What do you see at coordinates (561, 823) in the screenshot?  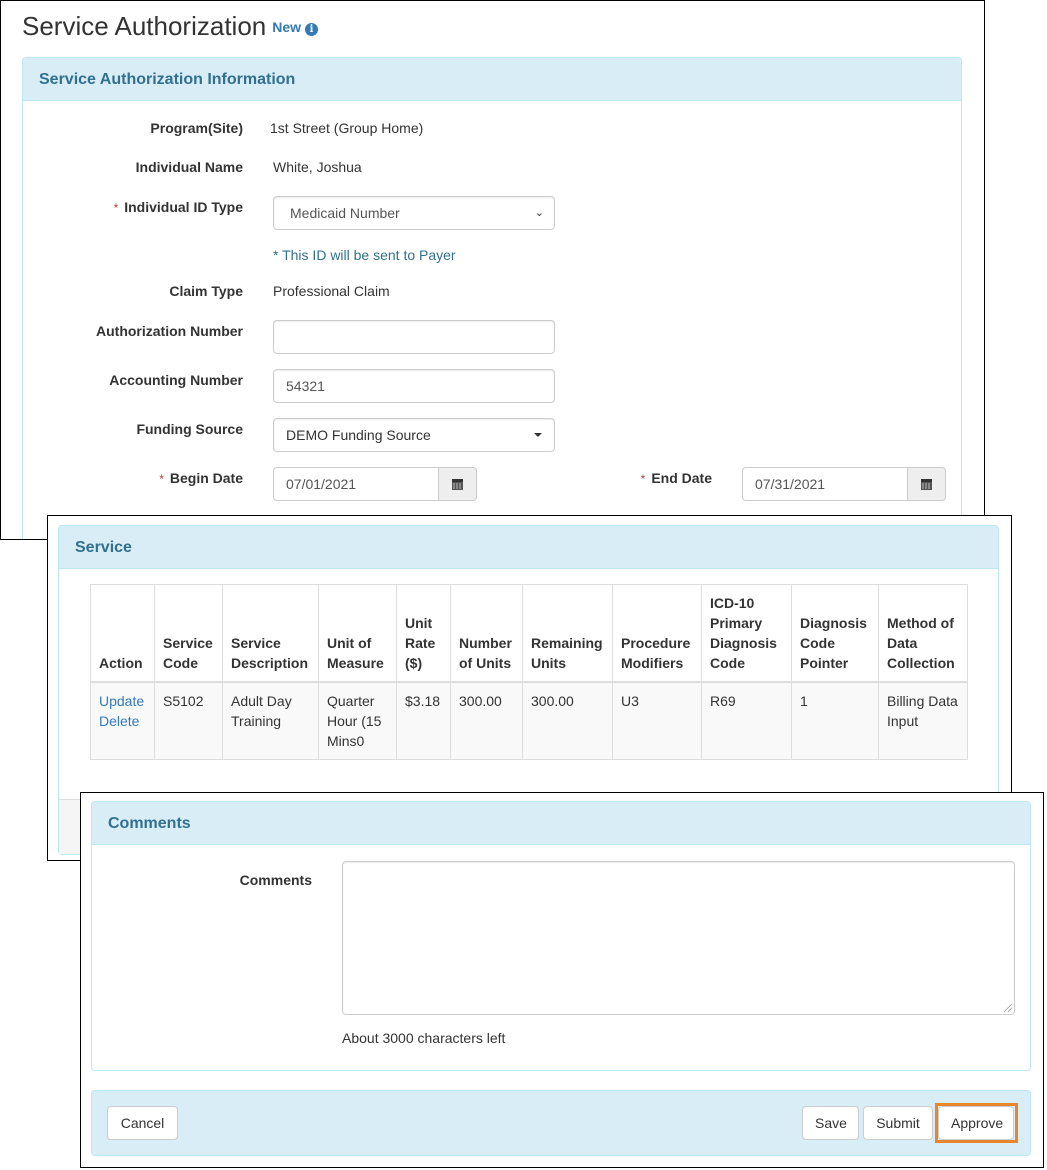 I see `panel-heading: Comments` at bounding box center [561, 823].